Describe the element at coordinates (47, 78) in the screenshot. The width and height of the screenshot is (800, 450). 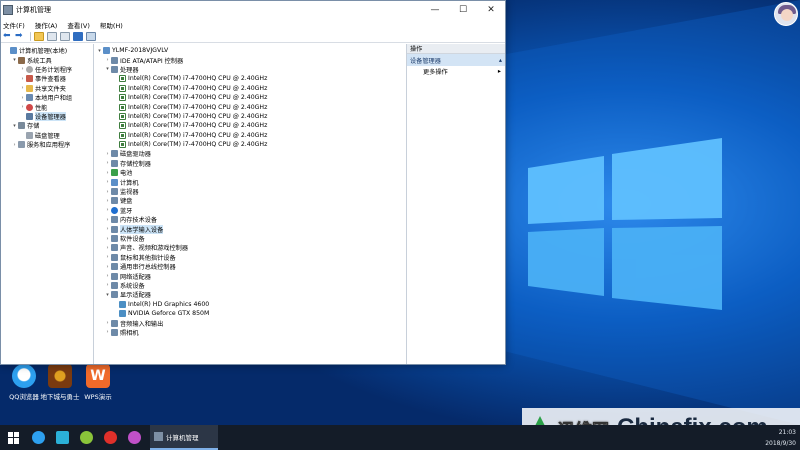
I see `tree-item: › 事件查看器` at that location.